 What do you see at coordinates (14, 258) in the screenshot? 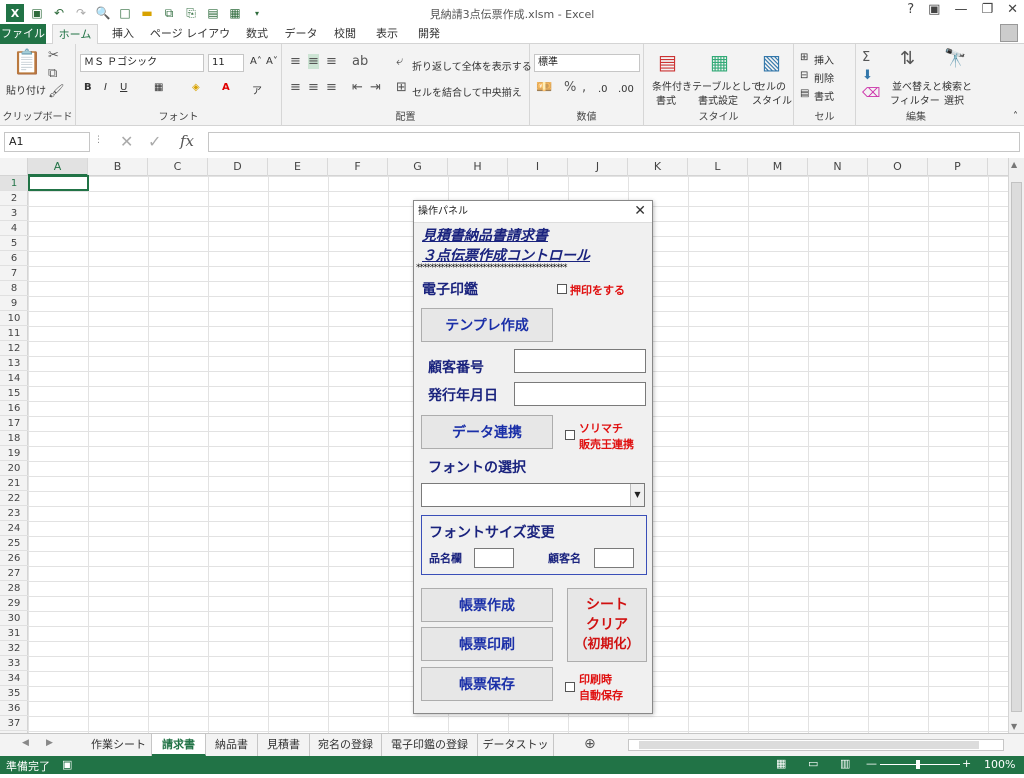
I see `row-header: 6` at bounding box center [14, 258].